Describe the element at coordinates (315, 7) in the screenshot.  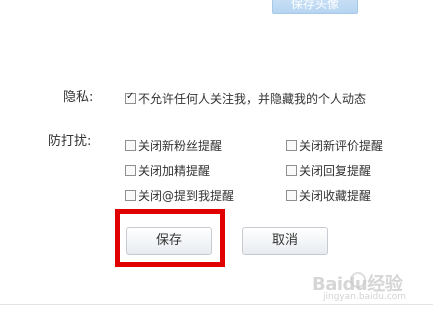
I see `save-avatar-button: 保存头像` at that location.